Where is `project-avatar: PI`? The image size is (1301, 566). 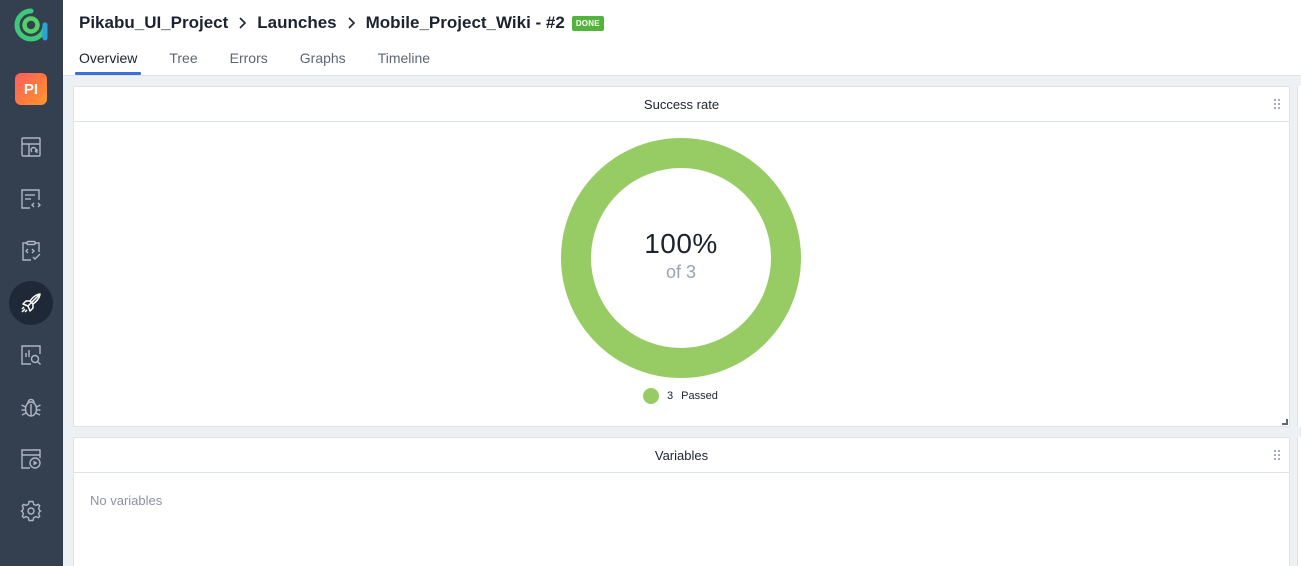
project-avatar: PI is located at coordinates (31, 89).